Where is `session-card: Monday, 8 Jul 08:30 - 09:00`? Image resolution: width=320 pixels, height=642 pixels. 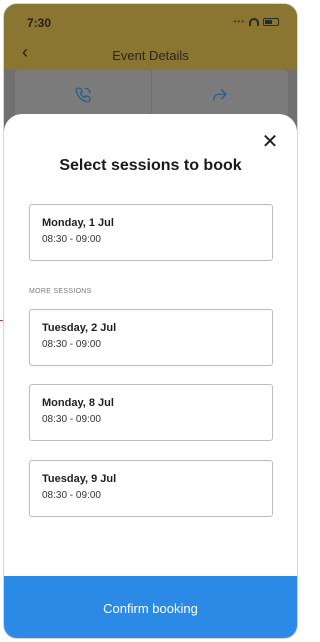 session-card: Monday, 8 Jul 08:30 - 09:00 is located at coordinates (151, 412).